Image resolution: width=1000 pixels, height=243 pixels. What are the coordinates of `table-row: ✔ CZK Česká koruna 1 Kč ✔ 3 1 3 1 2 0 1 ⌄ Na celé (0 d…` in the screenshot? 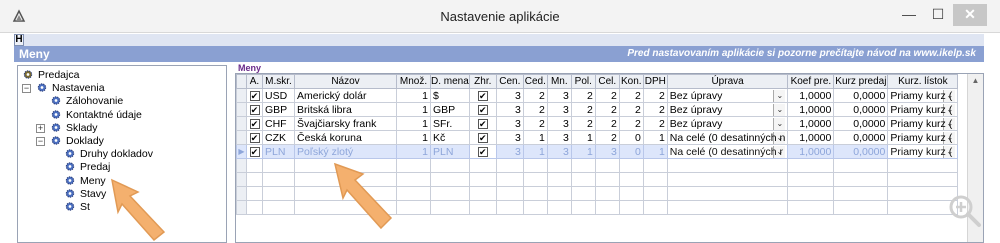 It's located at (597, 137).